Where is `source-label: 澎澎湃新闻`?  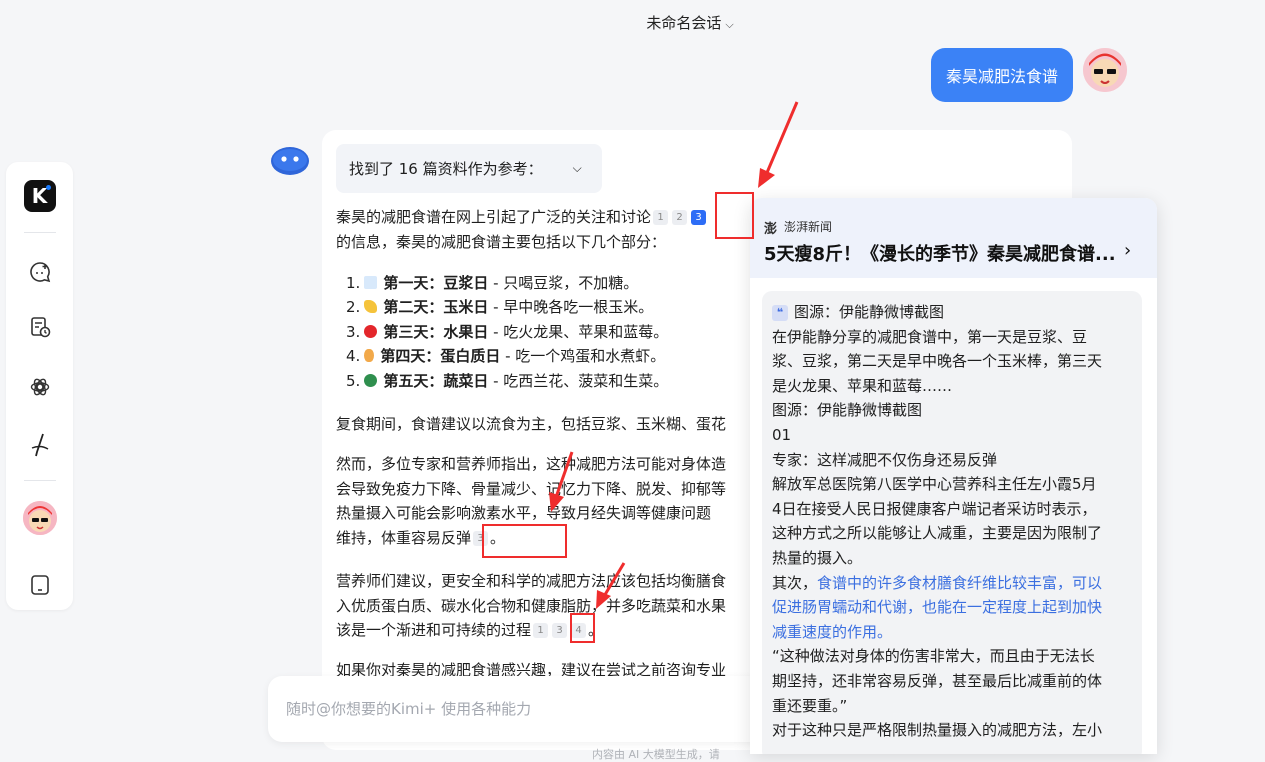
source-label: 澎澎湃新闻 is located at coordinates (798, 228).